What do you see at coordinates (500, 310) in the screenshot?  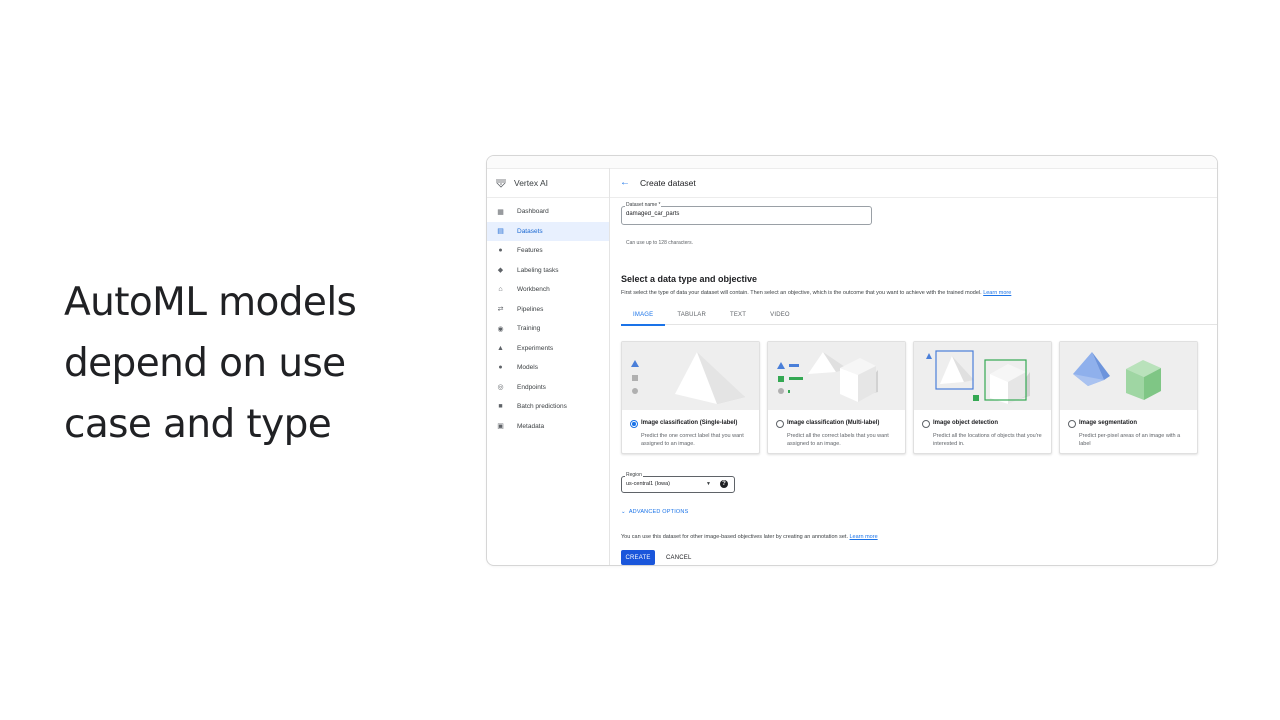 I see `pipelines-icon: ⇄` at bounding box center [500, 310].